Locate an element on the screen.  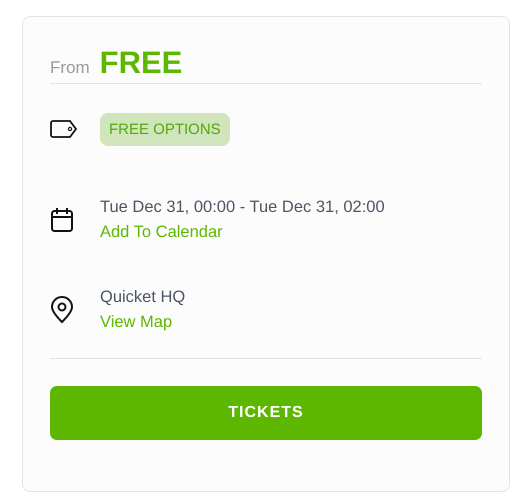
price-amount: FREE is located at coordinates (141, 63).